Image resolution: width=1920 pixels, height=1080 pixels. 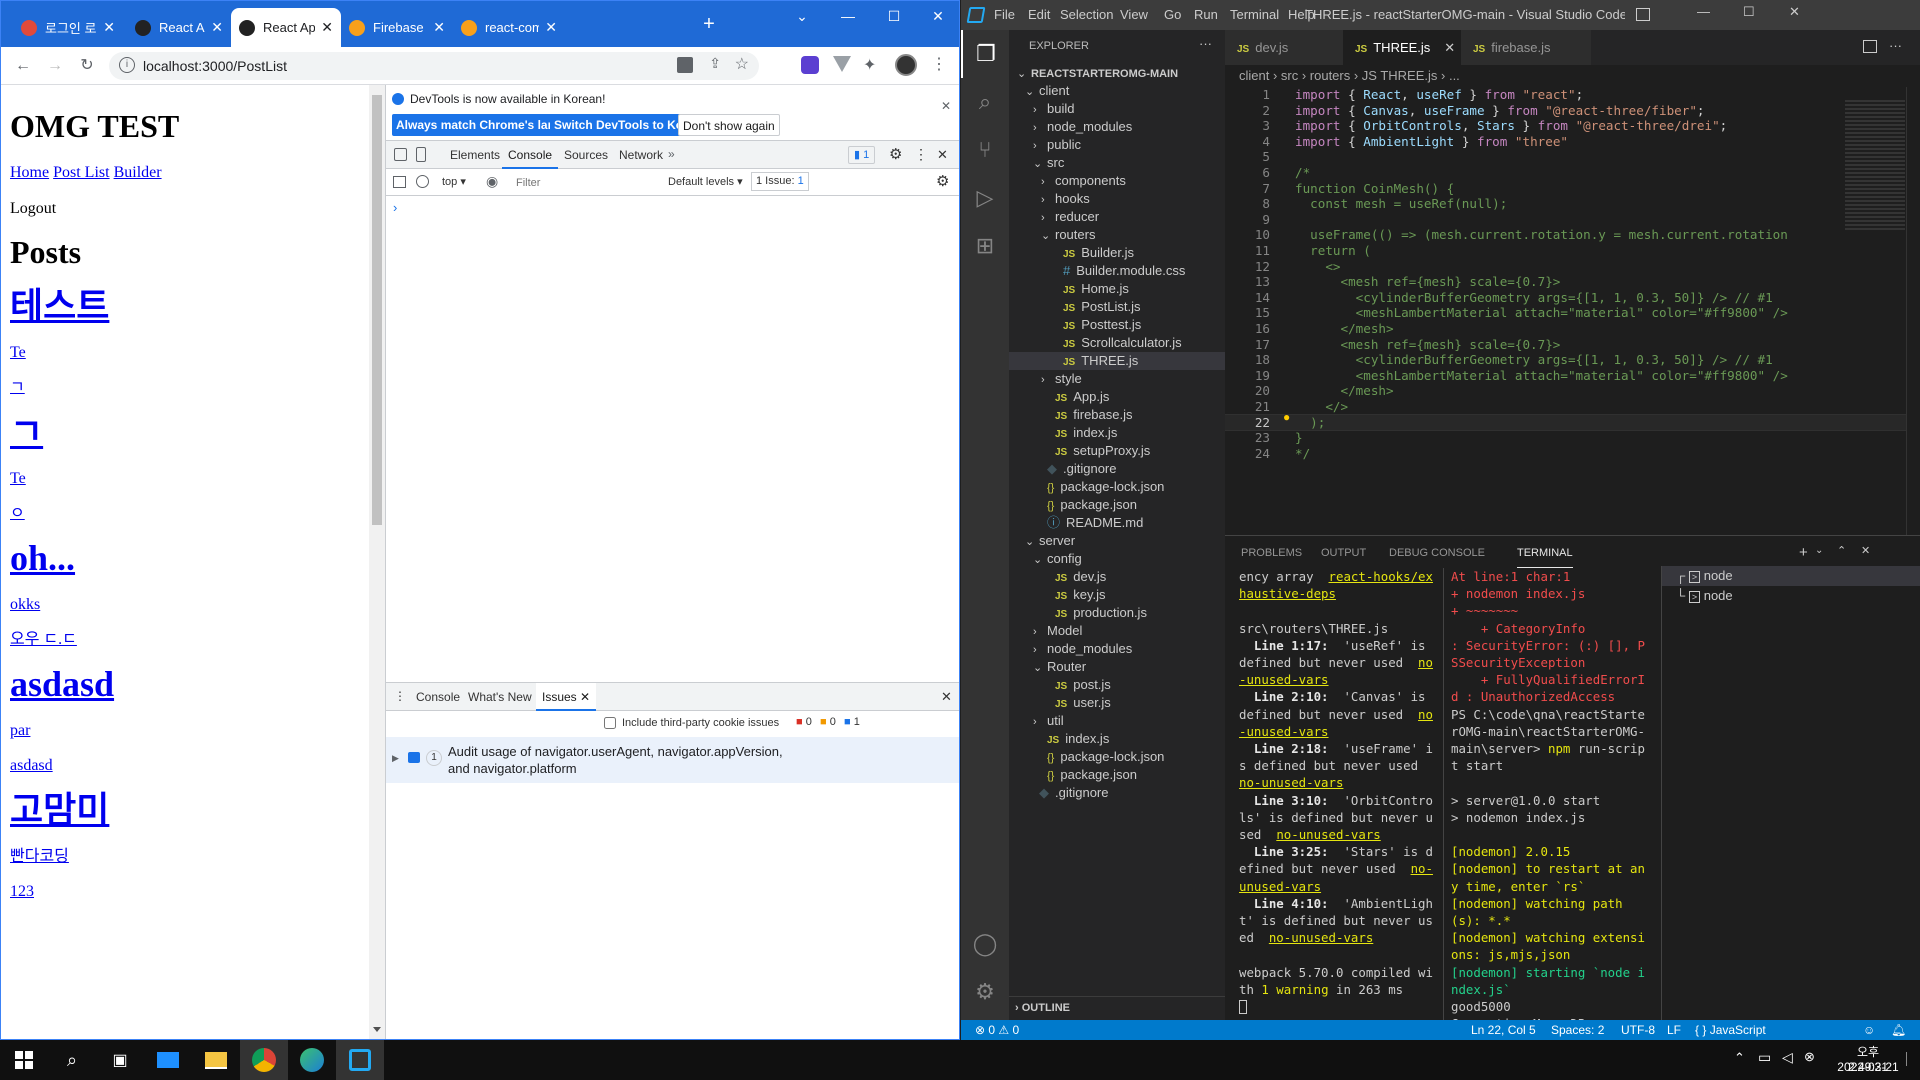 I want to click on manage-gear-icon: ⚙, so click(x=985, y=992).